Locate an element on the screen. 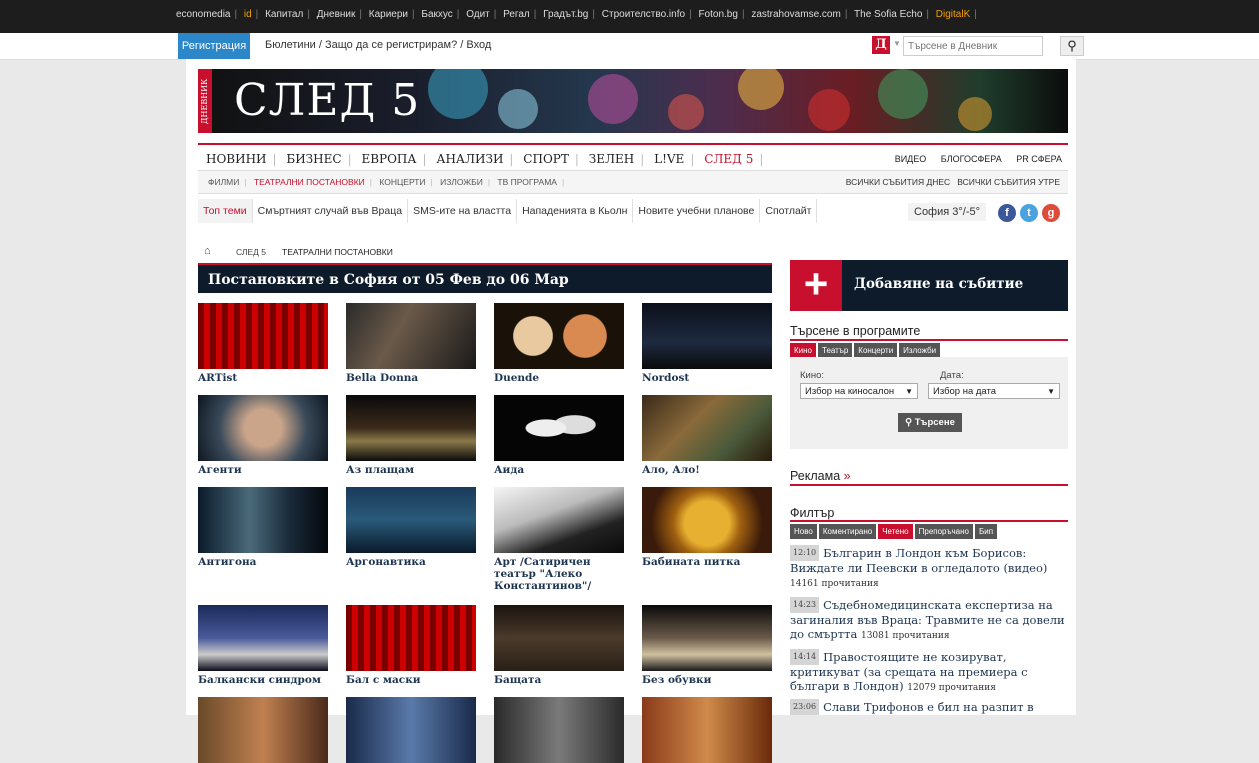 The height and width of the screenshot is (763, 1259). show-tile: Bella Donna is located at coordinates (411, 343).